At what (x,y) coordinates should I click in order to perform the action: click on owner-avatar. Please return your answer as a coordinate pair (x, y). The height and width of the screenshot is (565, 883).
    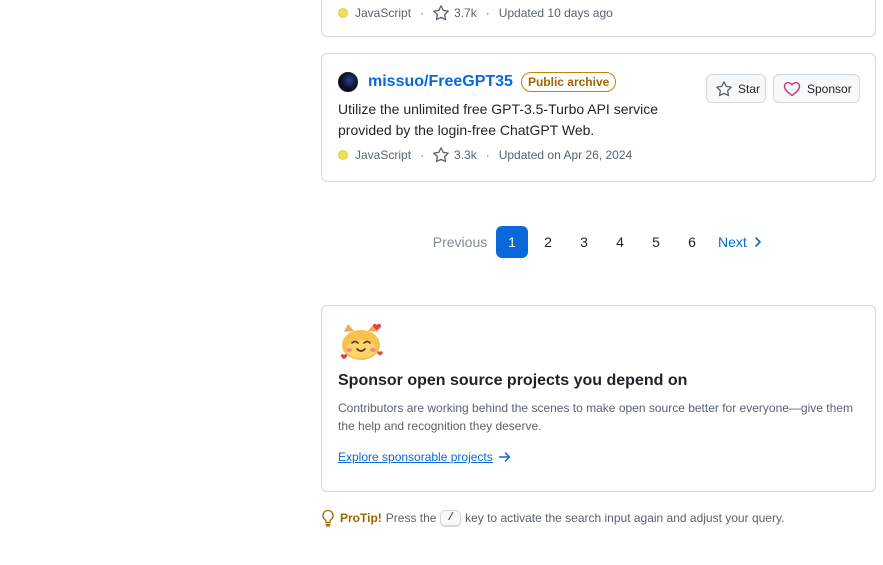
    Looking at the image, I should click on (348, 82).